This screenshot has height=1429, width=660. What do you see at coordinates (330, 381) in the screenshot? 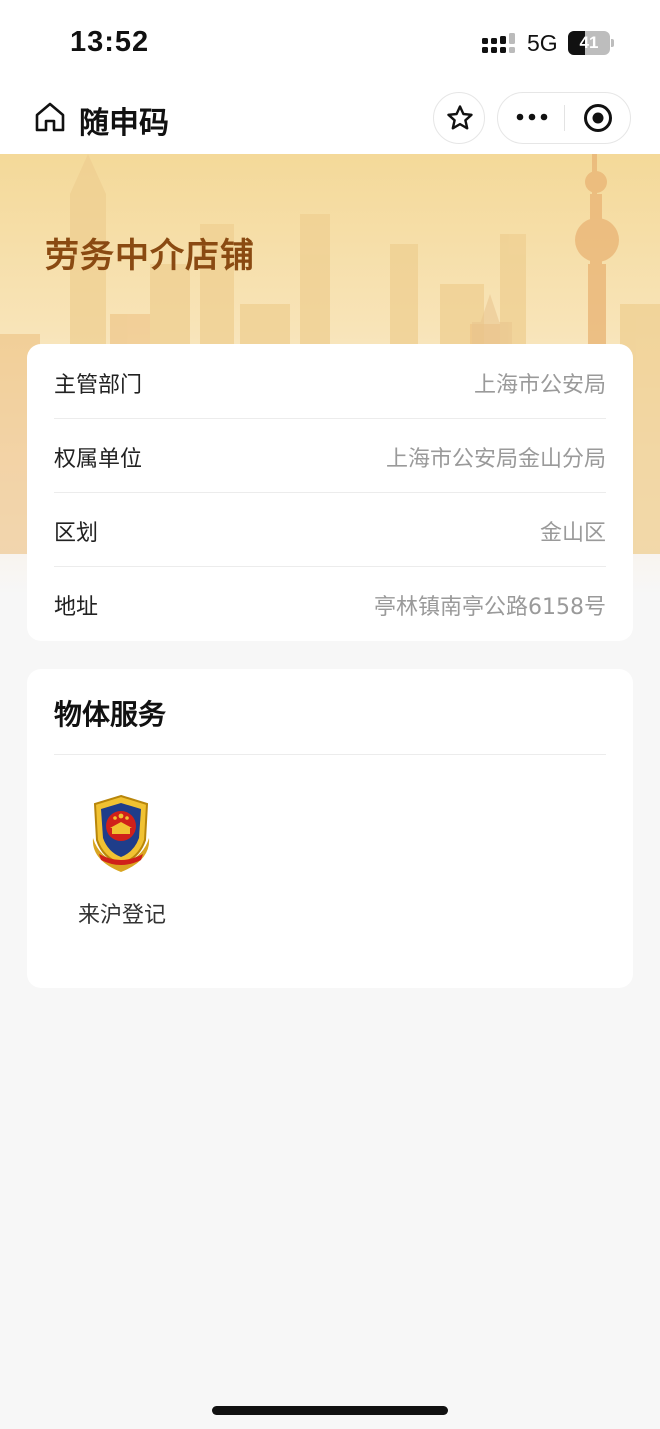
I see `info-row-department: 主管部门 上海市公安局` at bounding box center [330, 381].